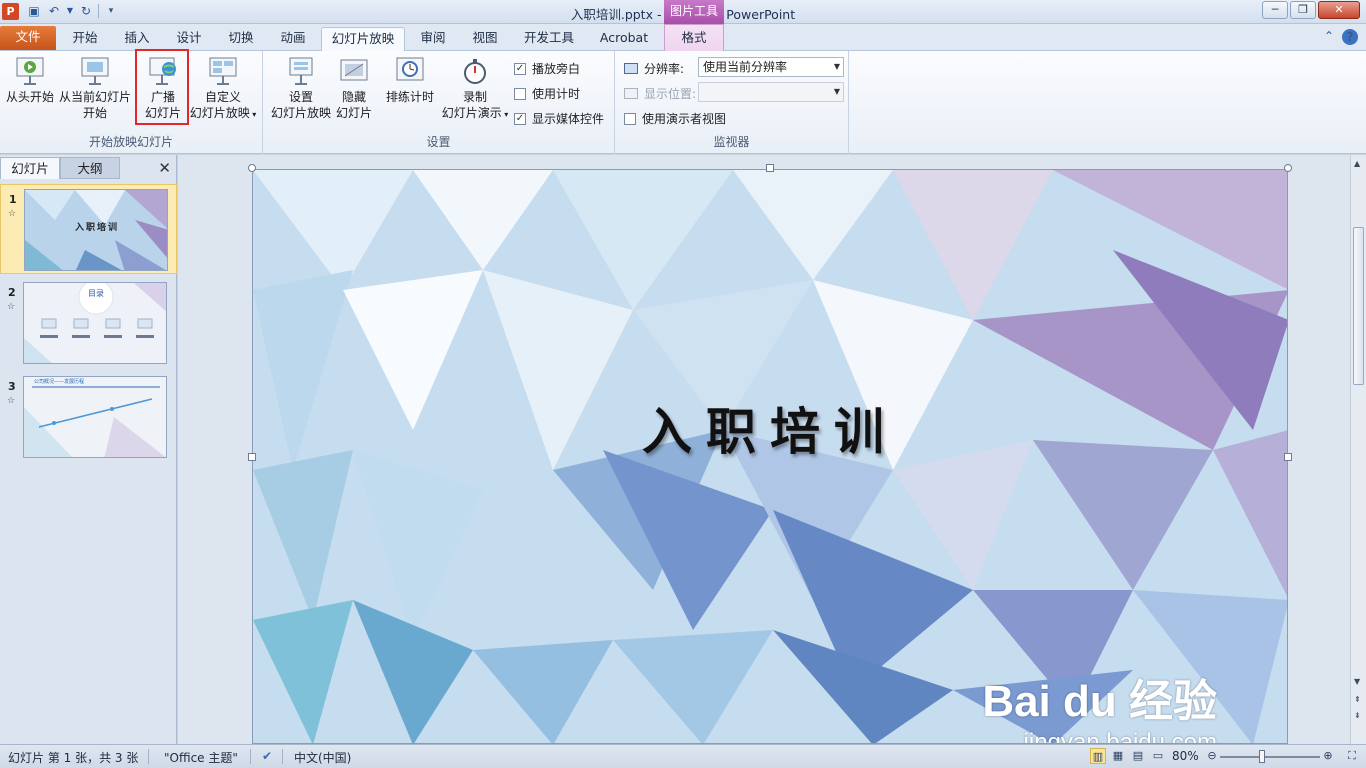 Image resolution: width=1366 pixels, height=768 pixels. I want to click on next-slide-icon: ⇟, so click(1357, 715).